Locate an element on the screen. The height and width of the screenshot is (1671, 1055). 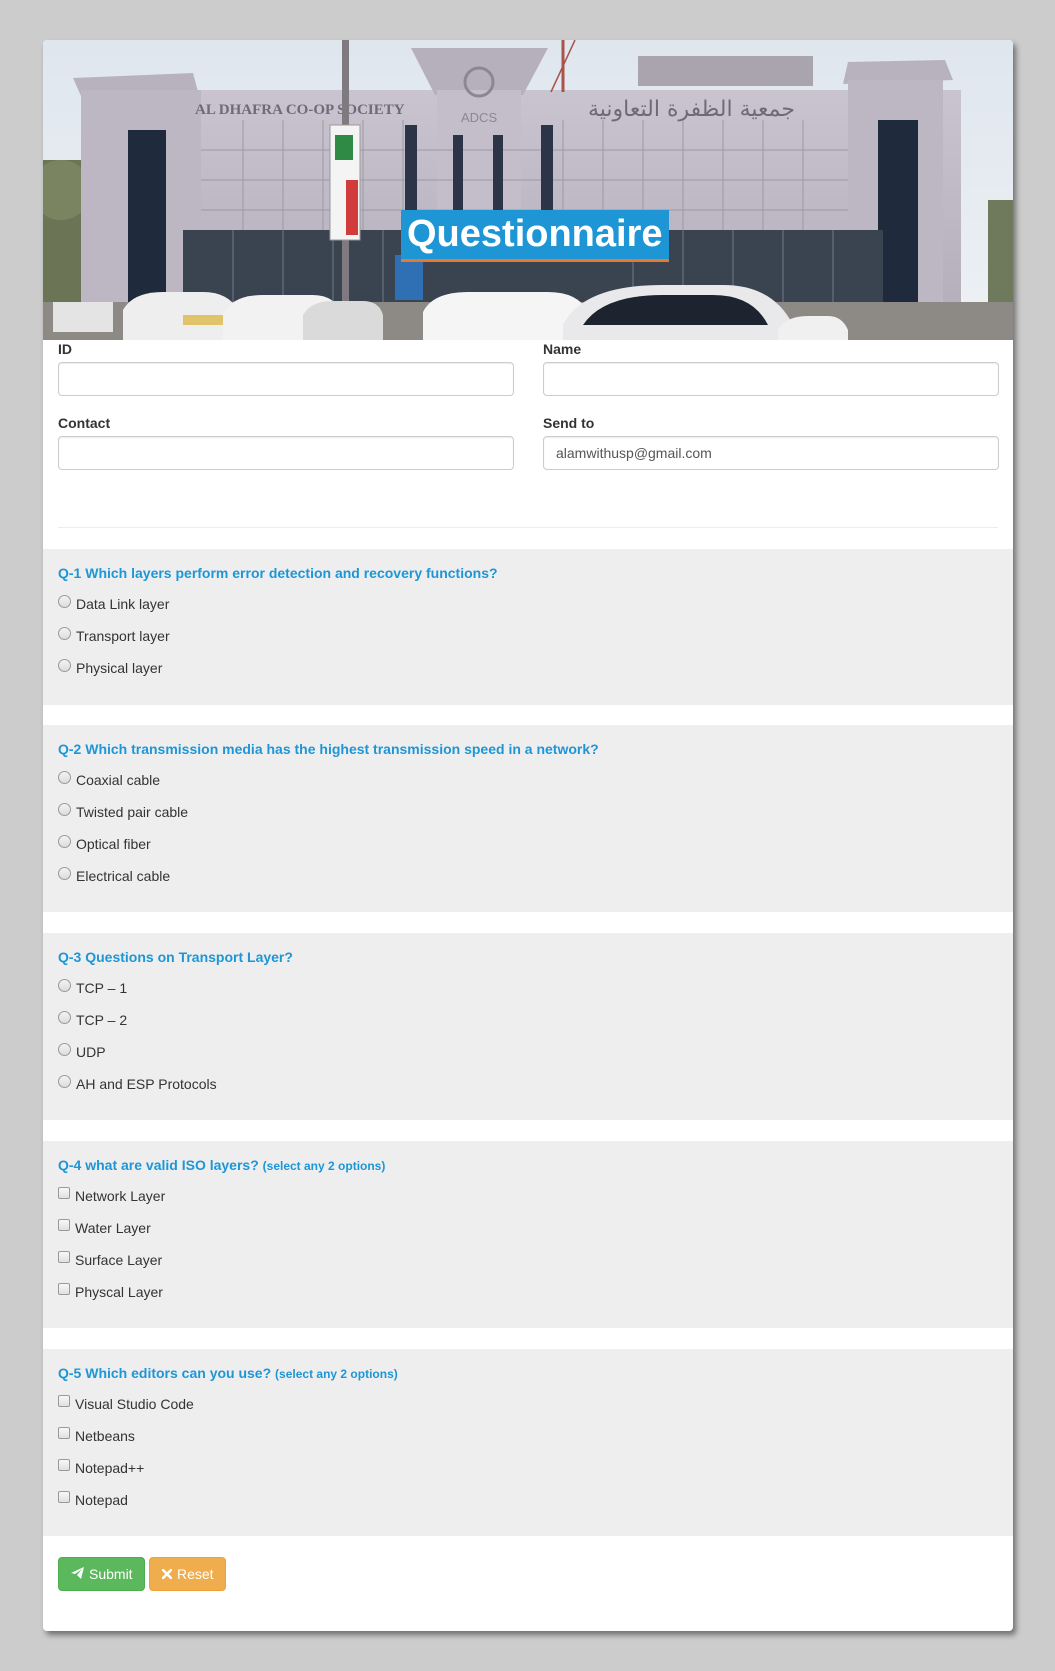
q1-option-1: Data Link layer is located at coordinates (113, 604).